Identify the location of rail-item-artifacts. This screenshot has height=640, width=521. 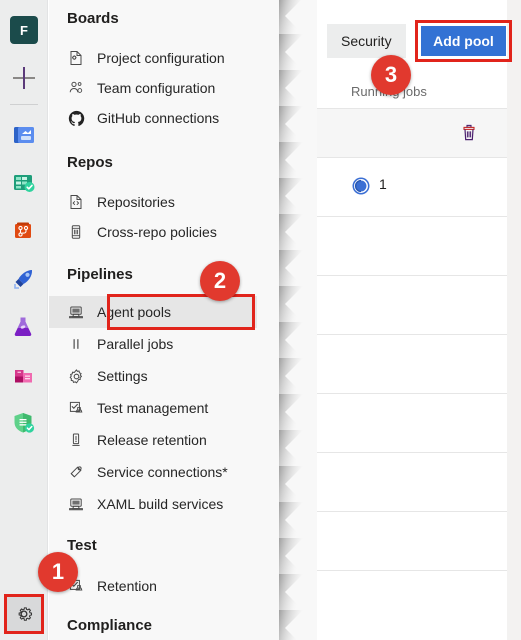
(24, 375).